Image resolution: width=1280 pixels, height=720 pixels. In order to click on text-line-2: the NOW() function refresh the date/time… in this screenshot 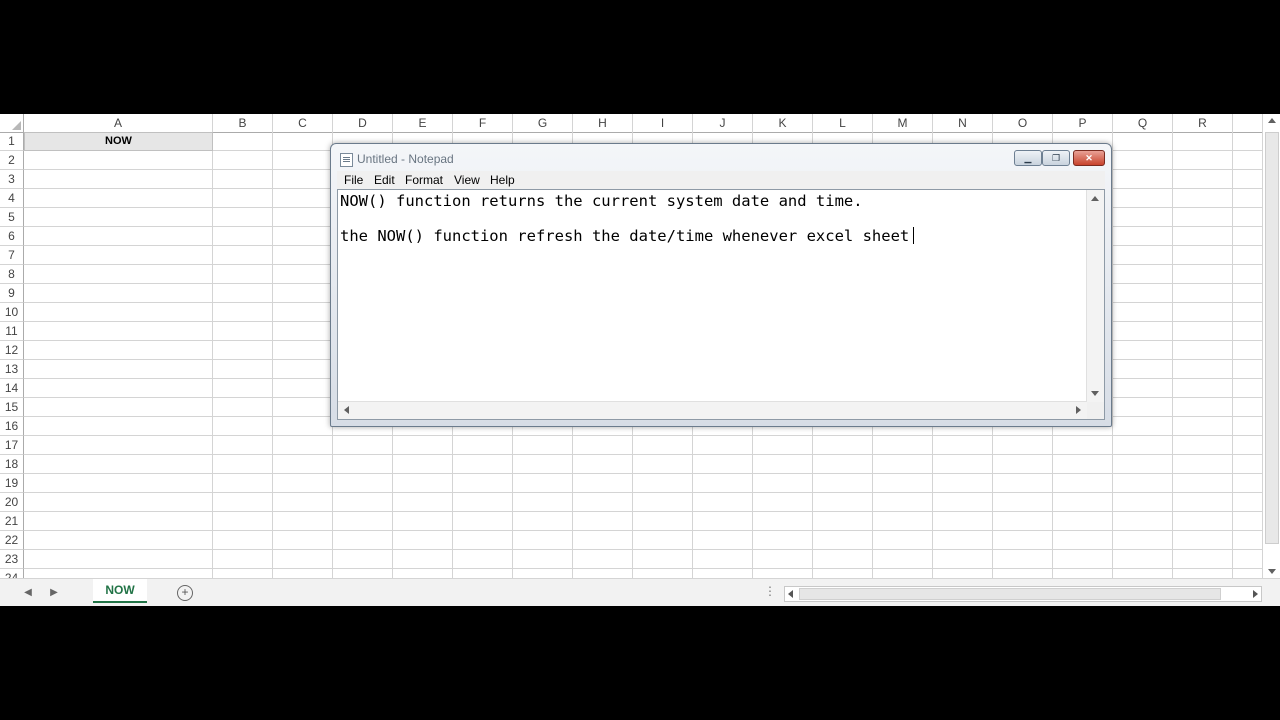, I will do `click(627, 236)`.